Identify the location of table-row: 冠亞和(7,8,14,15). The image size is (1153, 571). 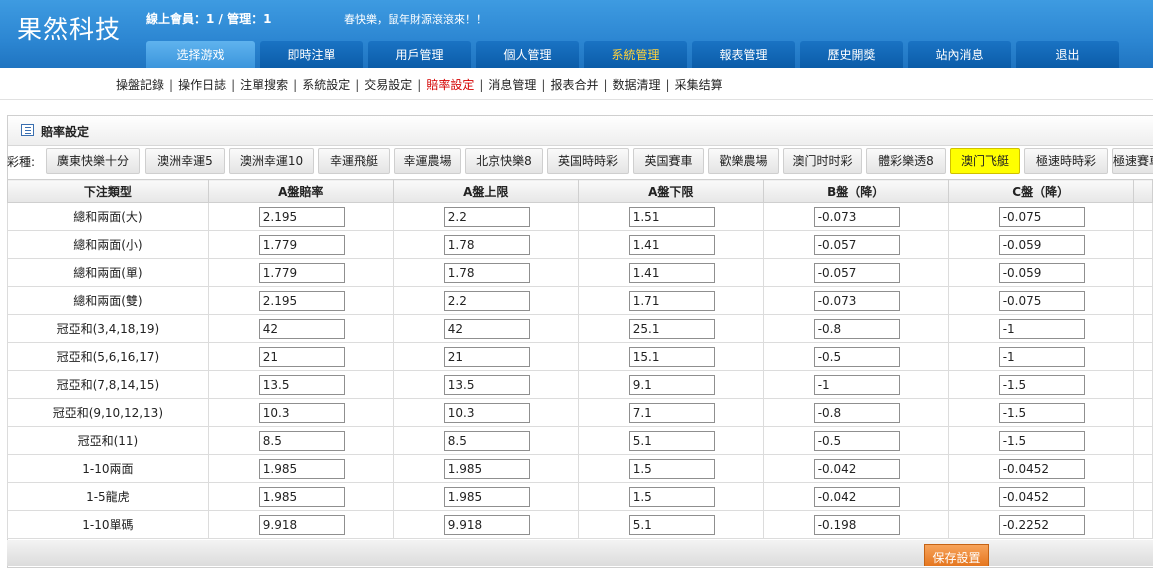
(580, 384).